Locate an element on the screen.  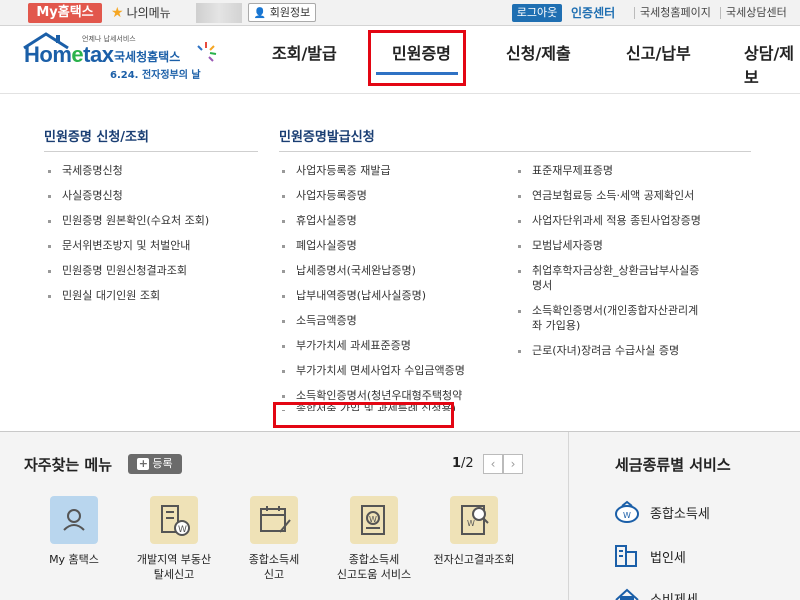
menu-item: 납부내역증명(납세사실증명) is located at coordinates (353, 295).